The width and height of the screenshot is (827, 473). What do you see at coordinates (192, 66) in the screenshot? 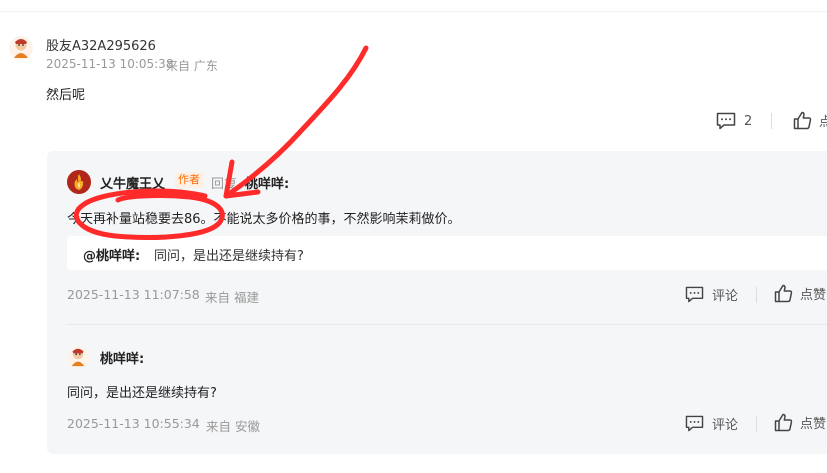
I see `comment-location: 来自 广东` at bounding box center [192, 66].